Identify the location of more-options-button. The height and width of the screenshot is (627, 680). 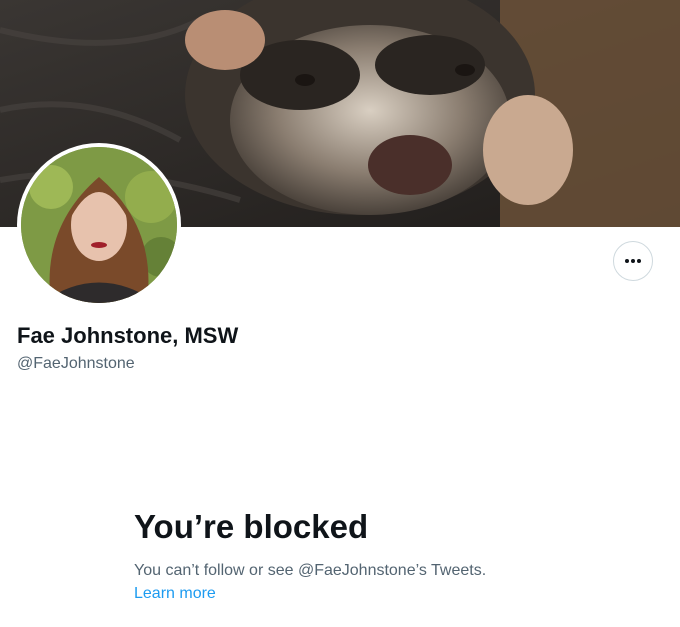
(633, 261).